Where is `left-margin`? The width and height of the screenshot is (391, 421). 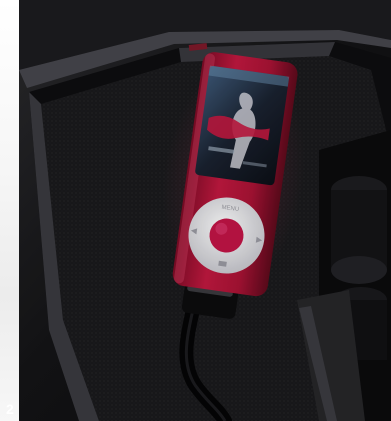 left-margin is located at coordinates (9, 210).